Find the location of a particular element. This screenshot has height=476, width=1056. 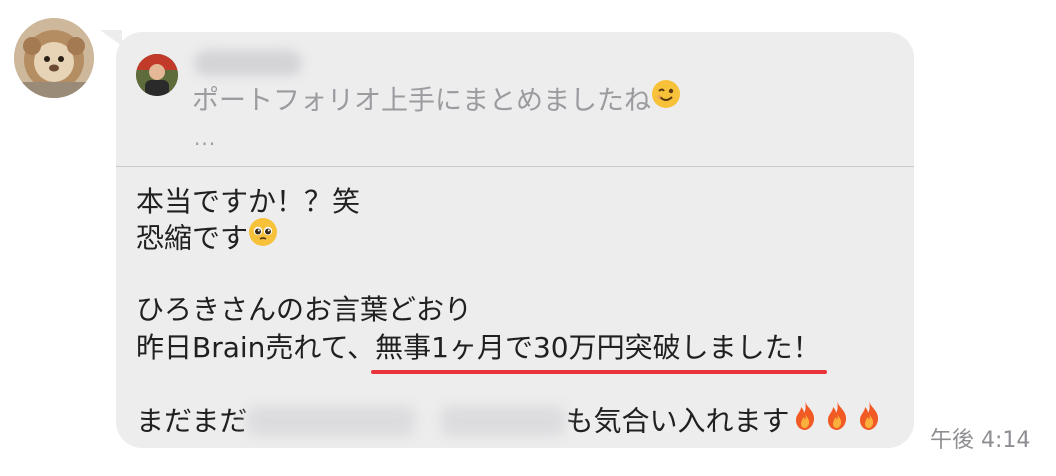

message-timestamp: 午後 4:14 is located at coordinates (980, 440).